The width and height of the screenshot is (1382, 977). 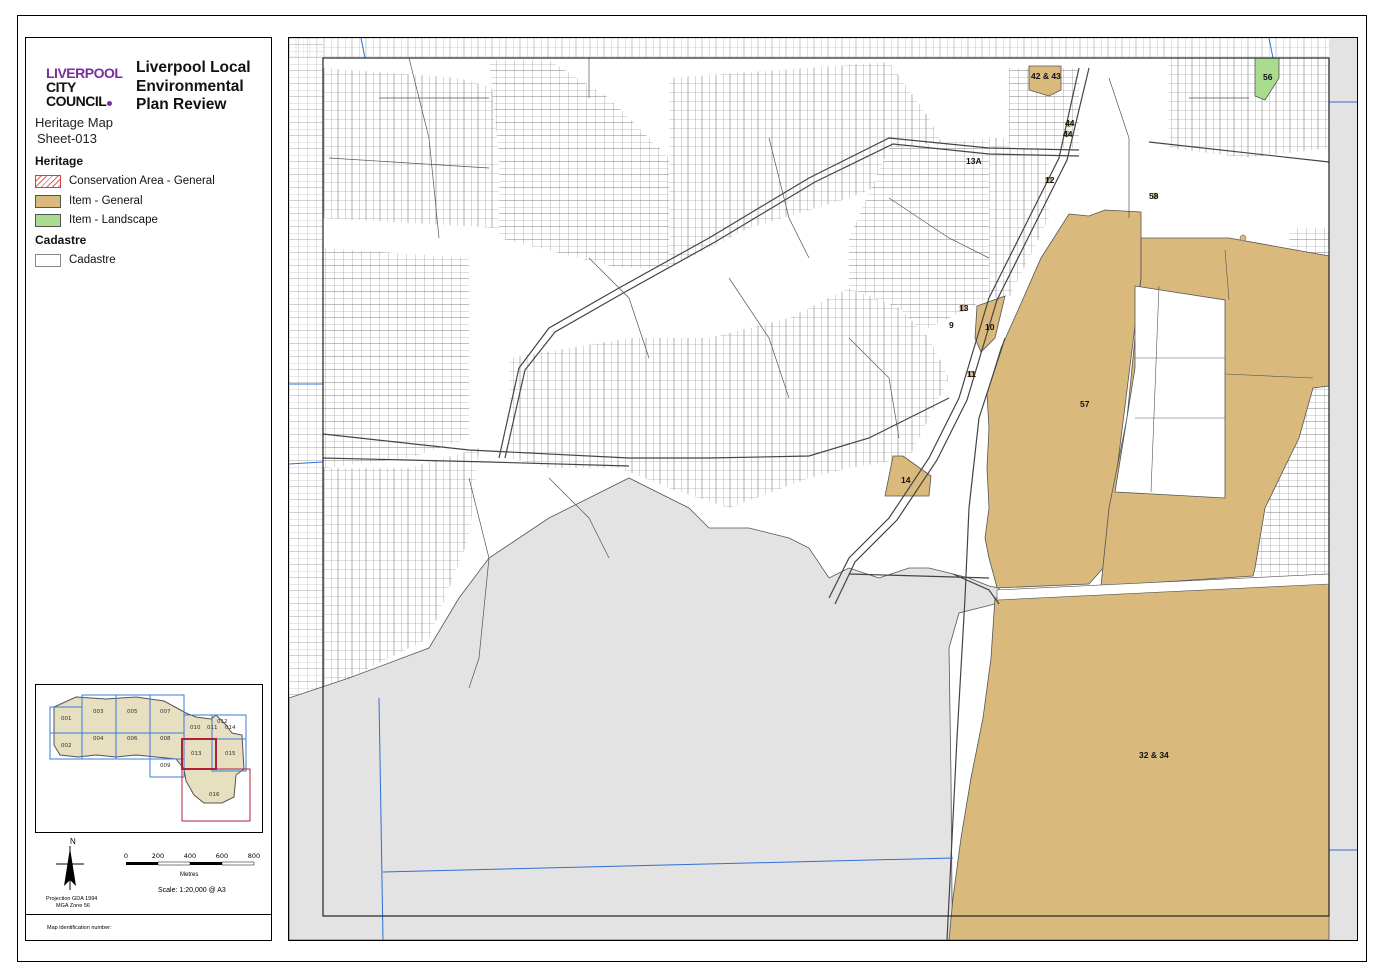 What do you see at coordinates (76, 101) in the screenshot?
I see `logo-line-3: COUNCIL` at bounding box center [76, 101].